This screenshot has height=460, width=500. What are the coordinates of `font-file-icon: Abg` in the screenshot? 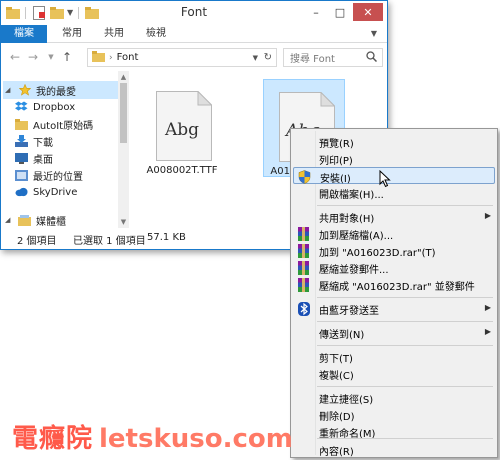 It's located at (184, 126).